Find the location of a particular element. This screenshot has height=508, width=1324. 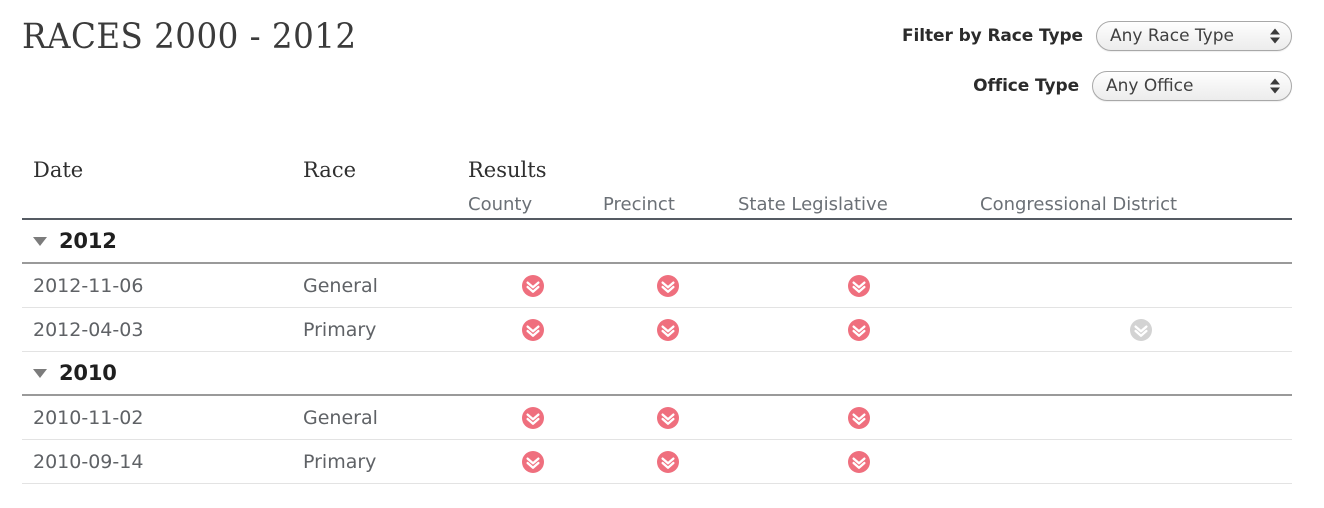

race-type-select-value: Any Race Type is located at coordinates (1172, 35).